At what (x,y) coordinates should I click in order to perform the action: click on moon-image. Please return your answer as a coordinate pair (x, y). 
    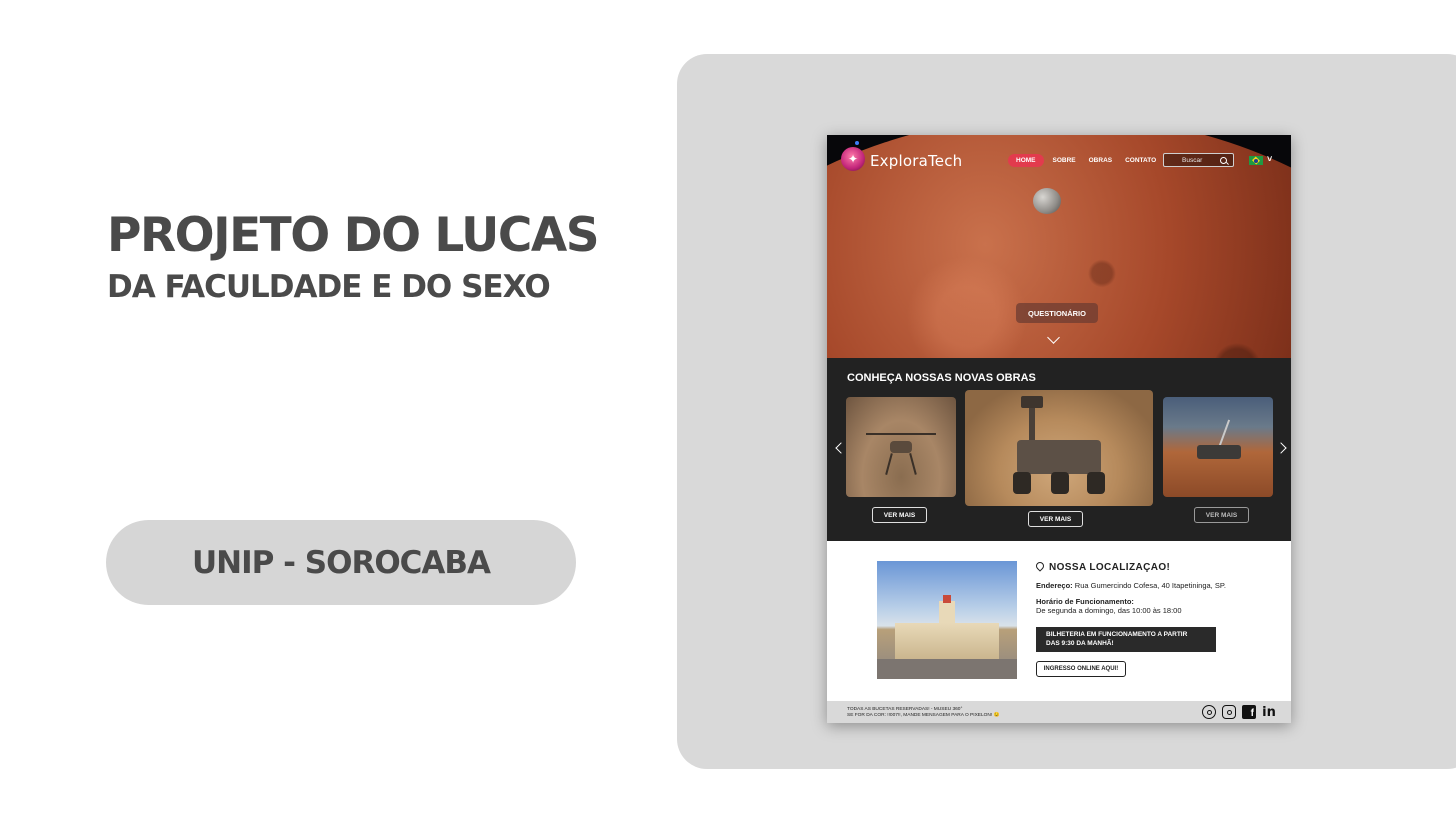
    Looking at the image, I should click on (1047, 201).